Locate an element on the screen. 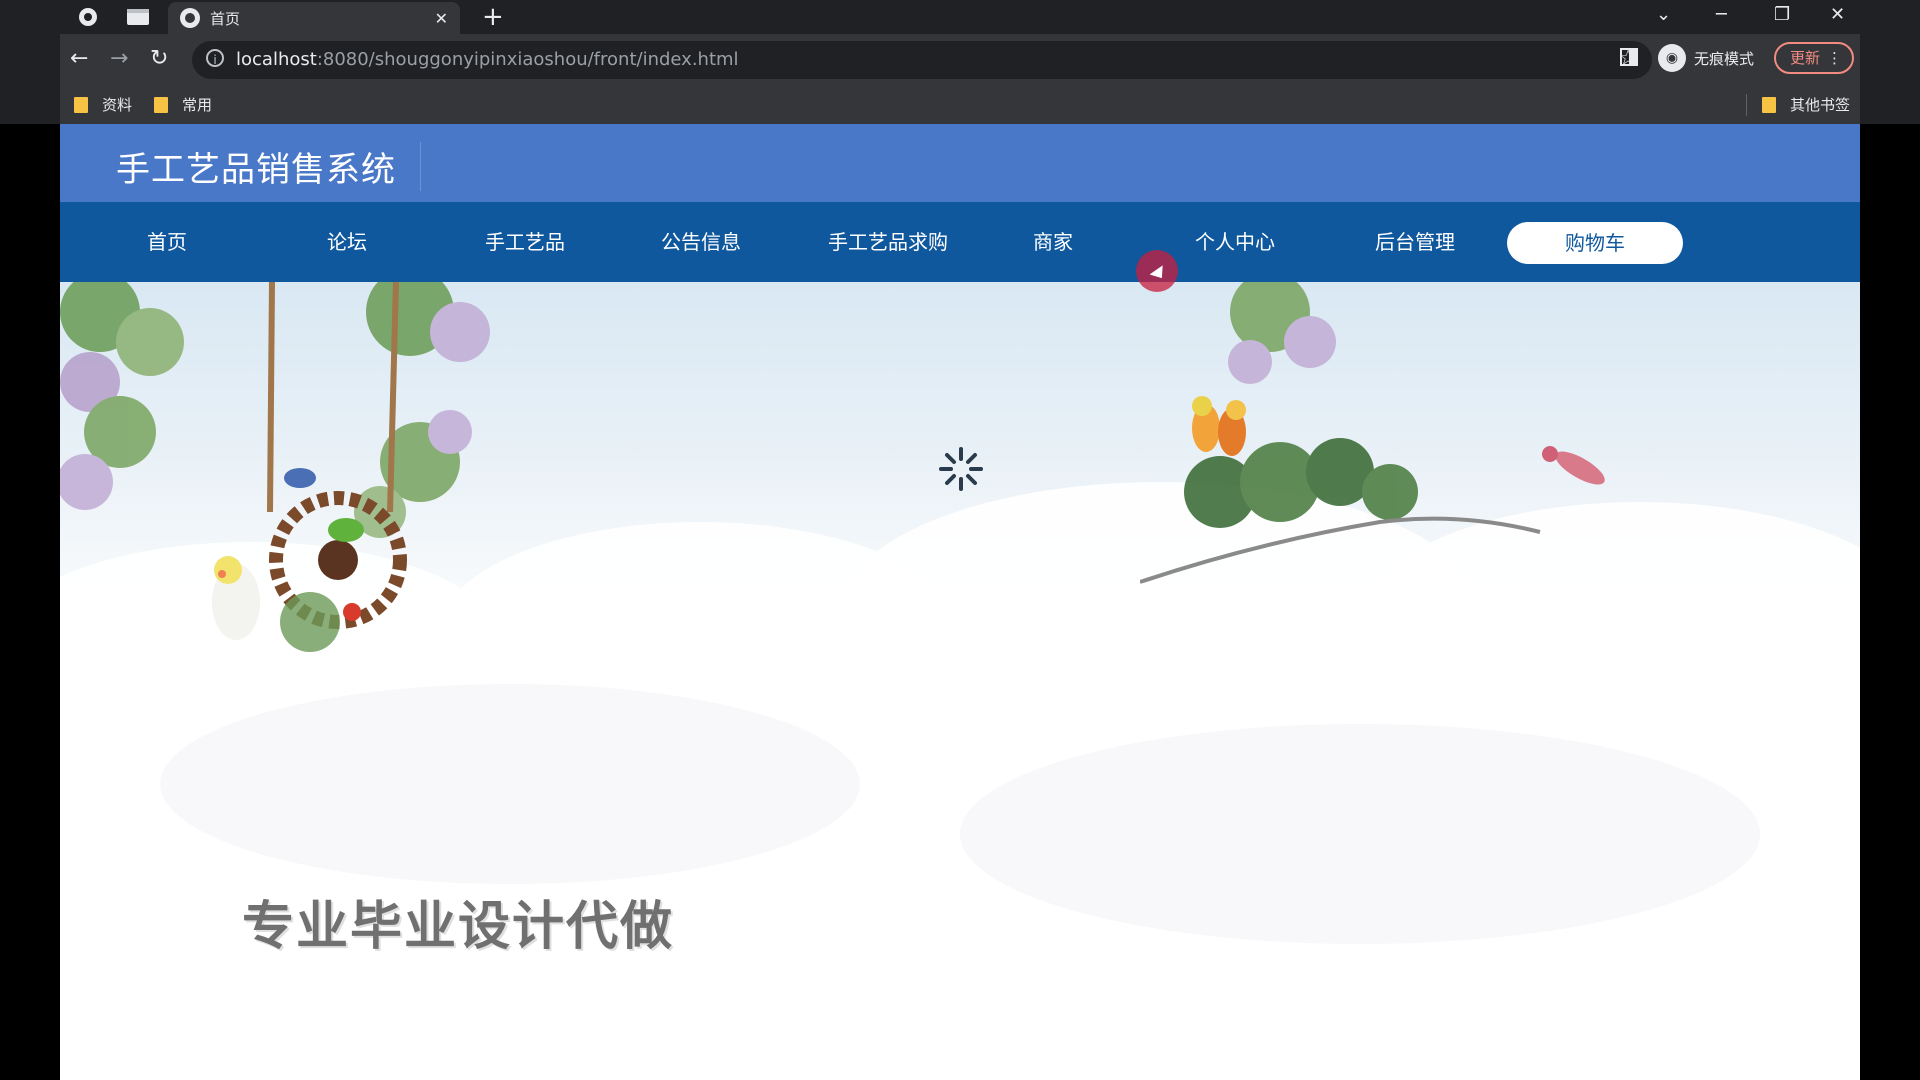 The height and width of the screenshot is (1080, 1920). tab-strip: 首页 ✕ + ⌄ ─ ❐ ✕ is located at coordinates (960, 17).